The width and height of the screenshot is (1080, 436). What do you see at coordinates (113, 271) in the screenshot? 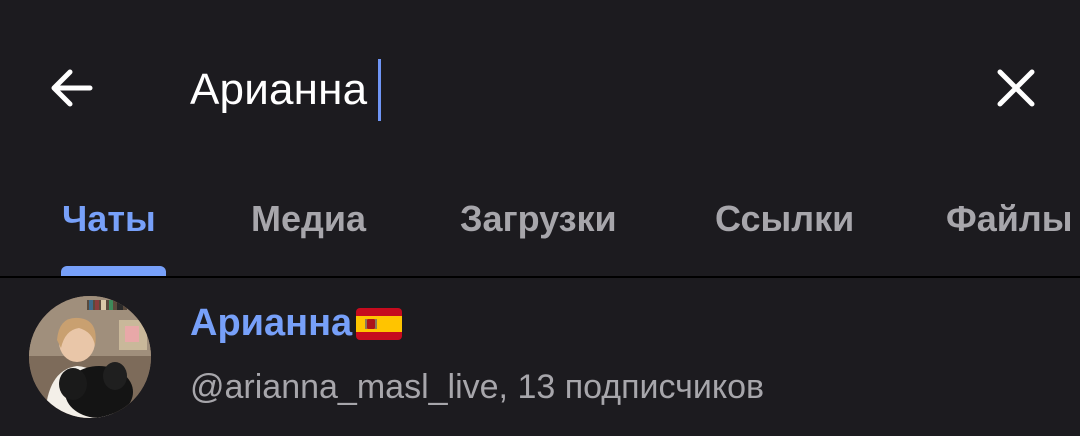
I see `active-tab-indicator` at bounding box center [113, 271].